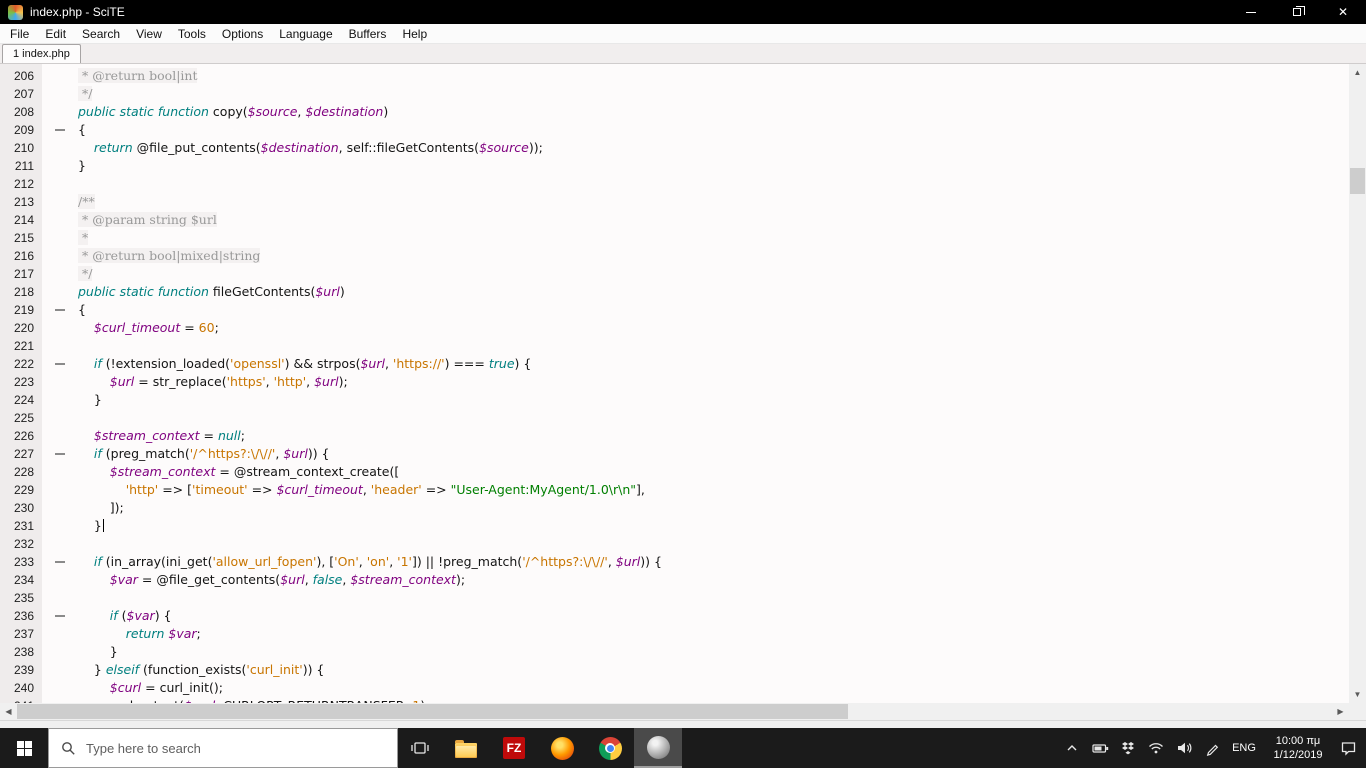  I want to click on scroll-up-arrow-icon: ▲, so click(1357, 72).